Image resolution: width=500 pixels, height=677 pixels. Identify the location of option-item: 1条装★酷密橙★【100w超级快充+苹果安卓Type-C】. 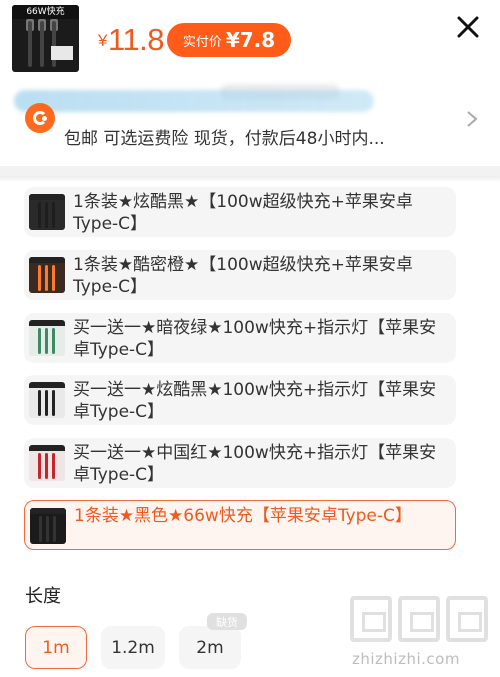
(240, 275).